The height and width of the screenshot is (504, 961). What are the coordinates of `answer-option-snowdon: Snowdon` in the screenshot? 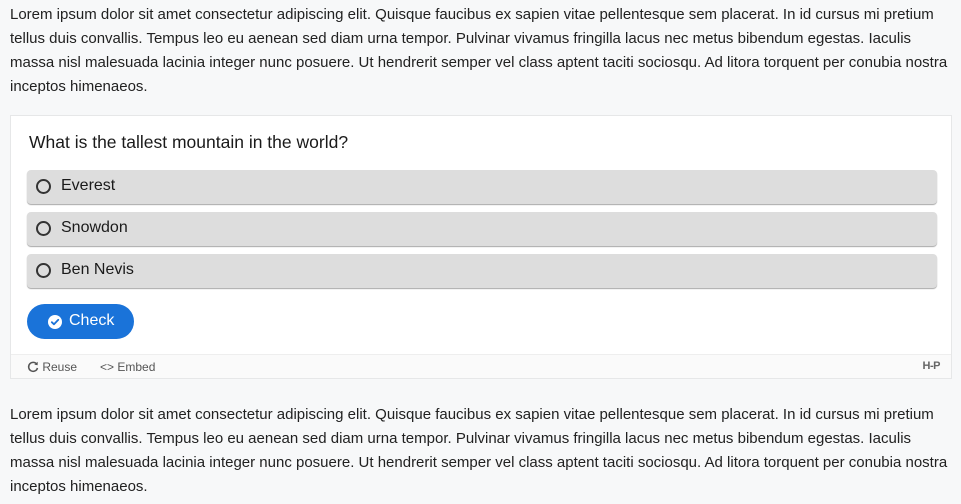 It's located at (482, 229).